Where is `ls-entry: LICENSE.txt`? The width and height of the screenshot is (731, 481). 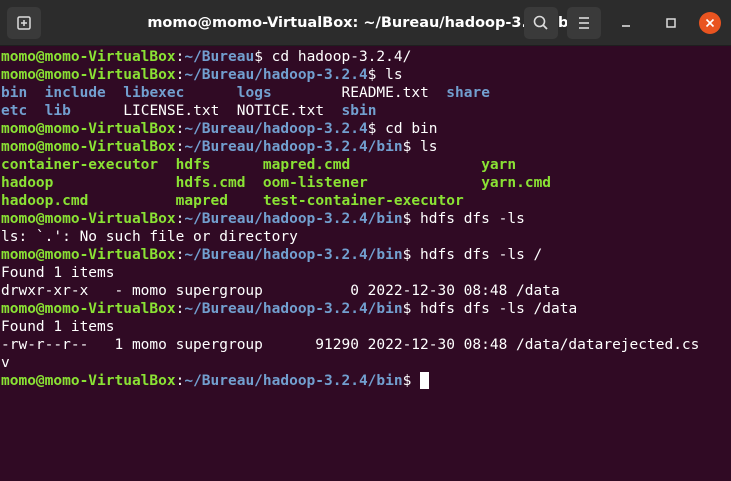 ls-entry: LICENSE.txt is located at coordinates (171, 111).